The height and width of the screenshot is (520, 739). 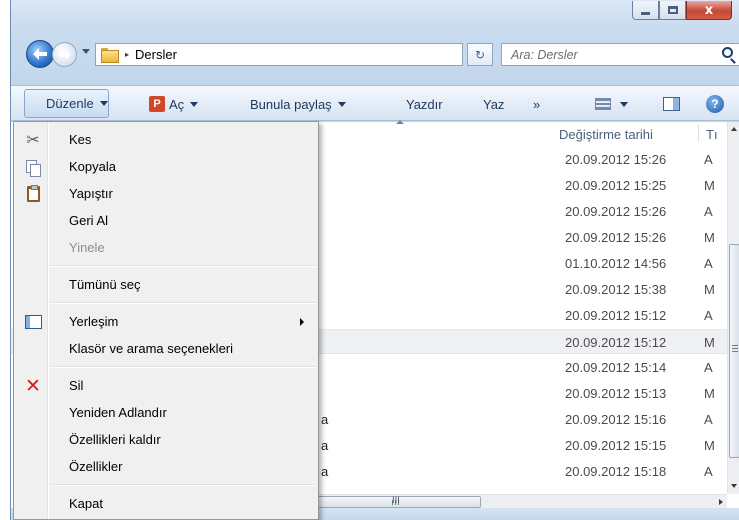 I want to click on burn-button: Yaz, so click(x=493, y=104).